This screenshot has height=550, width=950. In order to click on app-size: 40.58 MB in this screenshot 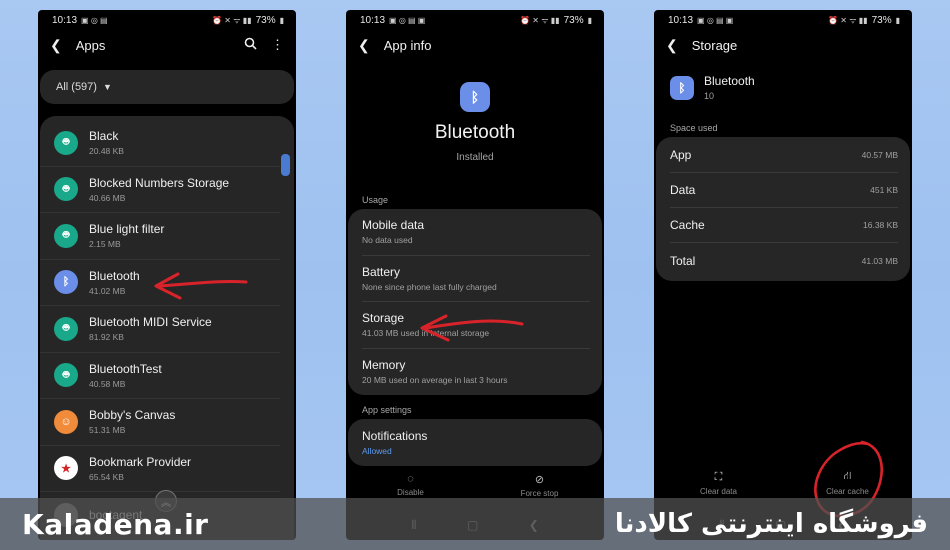, I will do `click(107, 383)`.